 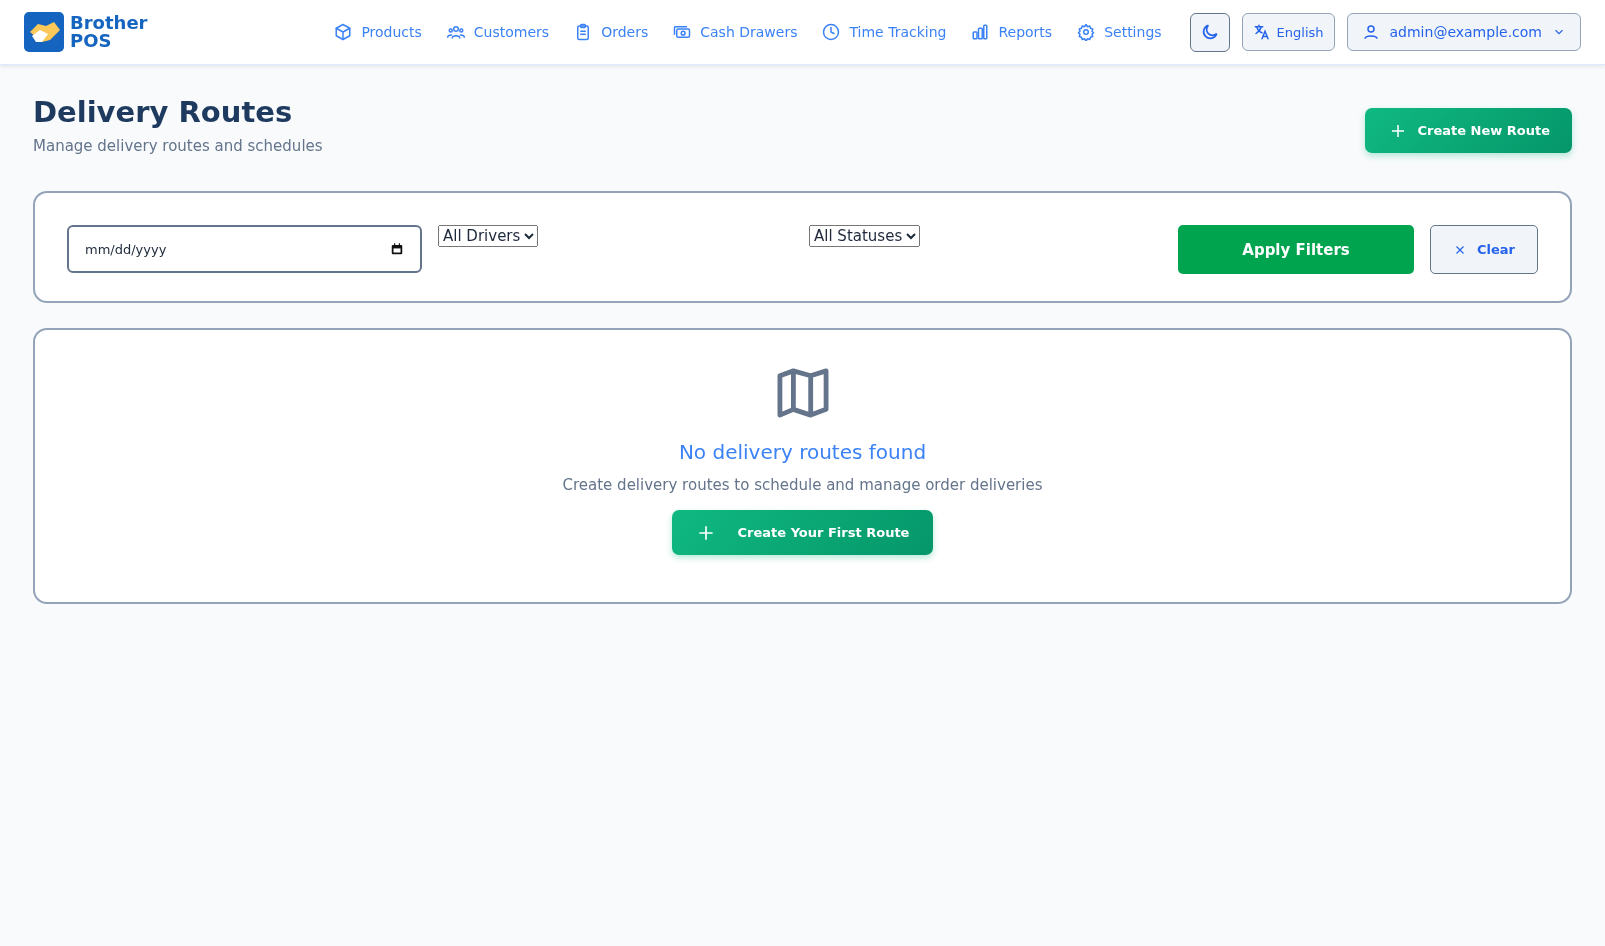 I want to click on user-icon, so click(x=1370, y=32).